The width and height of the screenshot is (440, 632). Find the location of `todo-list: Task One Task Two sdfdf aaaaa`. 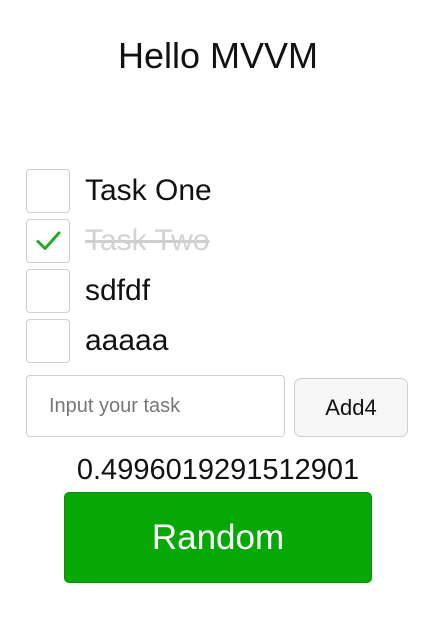

todo-list: Task One Task Two sdfdf aaaaa is located at coordinates (119, 266).